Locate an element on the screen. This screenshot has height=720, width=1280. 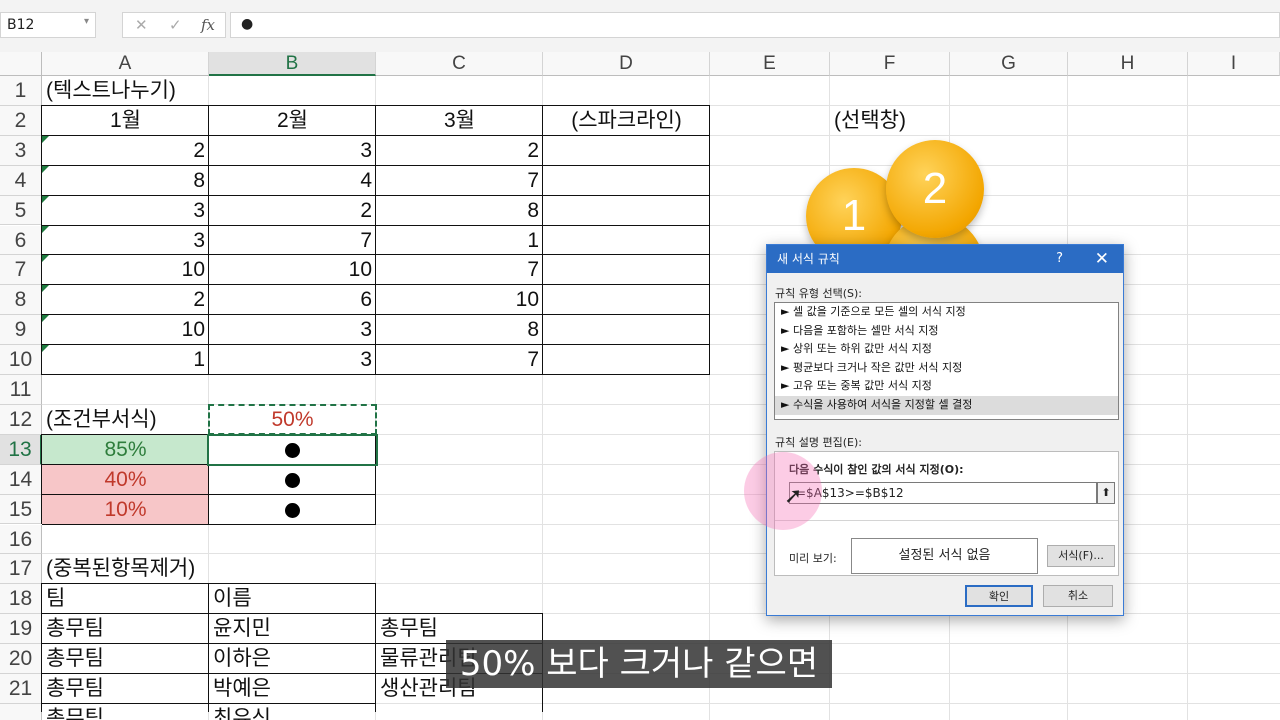
column-header-e: E is located at coordinates (770, 64).